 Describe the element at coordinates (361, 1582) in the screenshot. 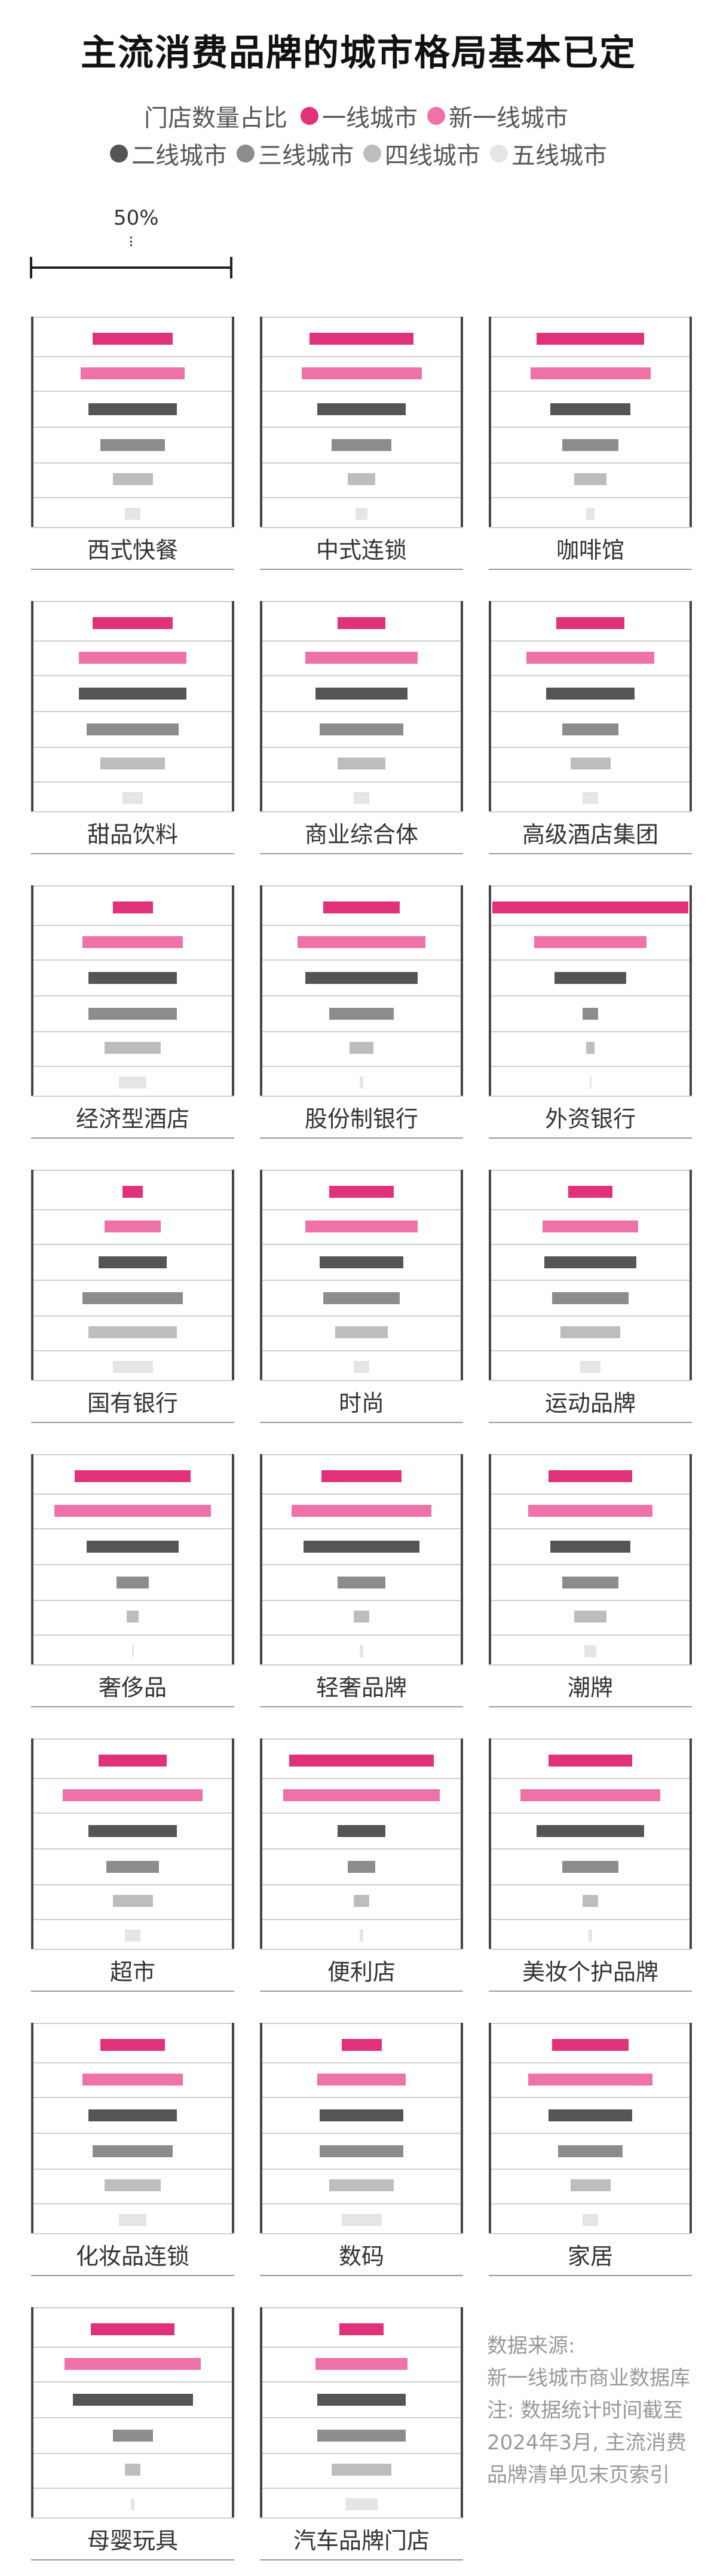

I see `chart-panel: 轻奢品牌` at that location.